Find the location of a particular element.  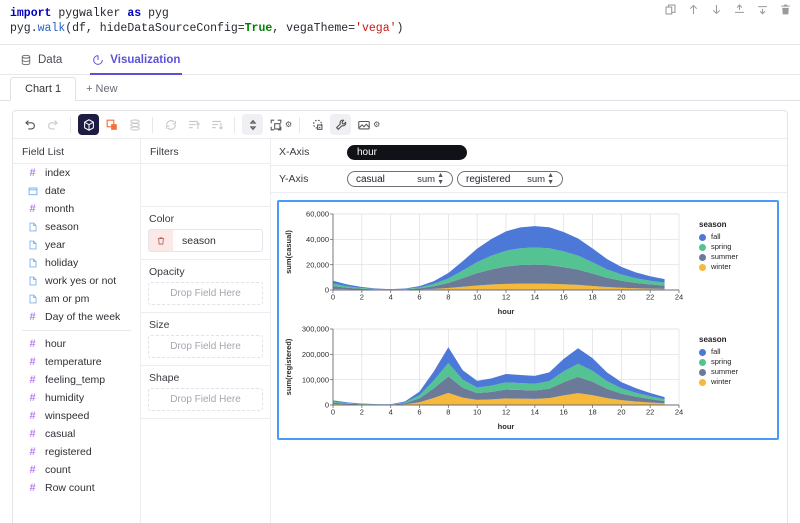

field-item-temperature: # temperature is located at coordinates (76, 362).